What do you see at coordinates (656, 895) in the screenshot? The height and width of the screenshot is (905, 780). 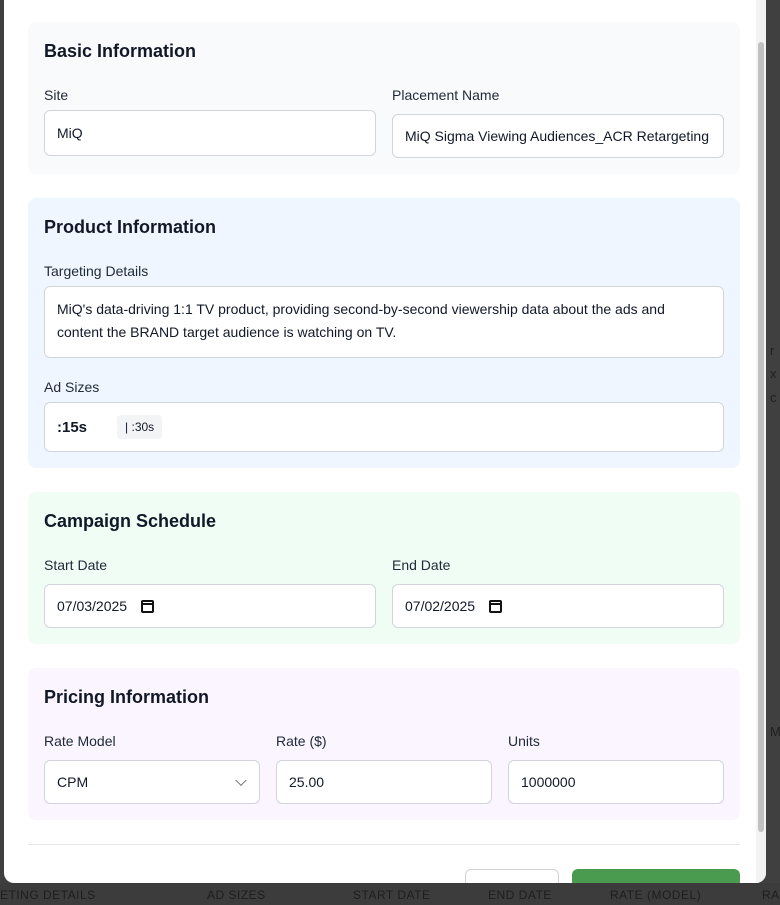 I see `column-header: RATE (MODEL)` at bounding box center [656, 895].